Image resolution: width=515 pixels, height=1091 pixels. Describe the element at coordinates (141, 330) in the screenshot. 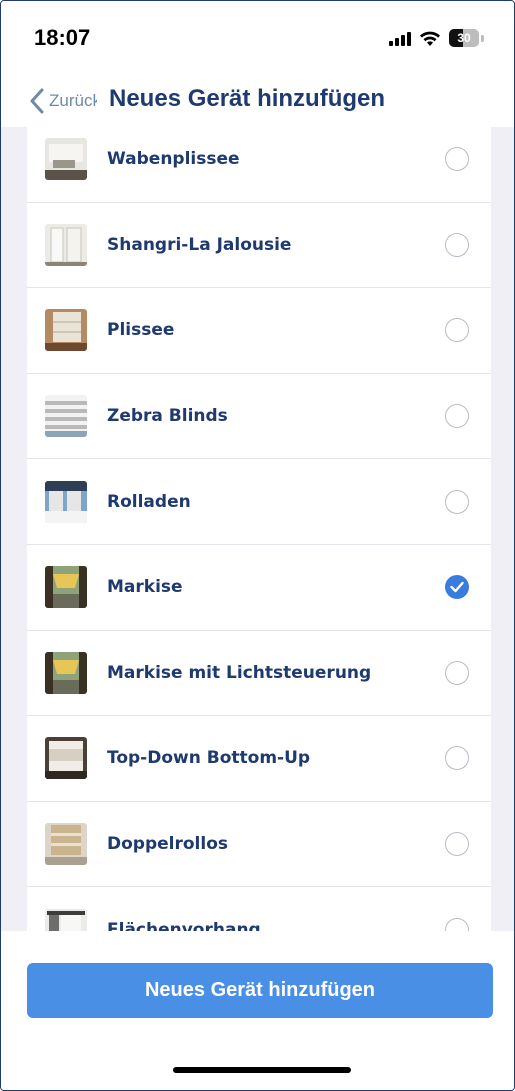

I see `device-label: Plissee` at that location.